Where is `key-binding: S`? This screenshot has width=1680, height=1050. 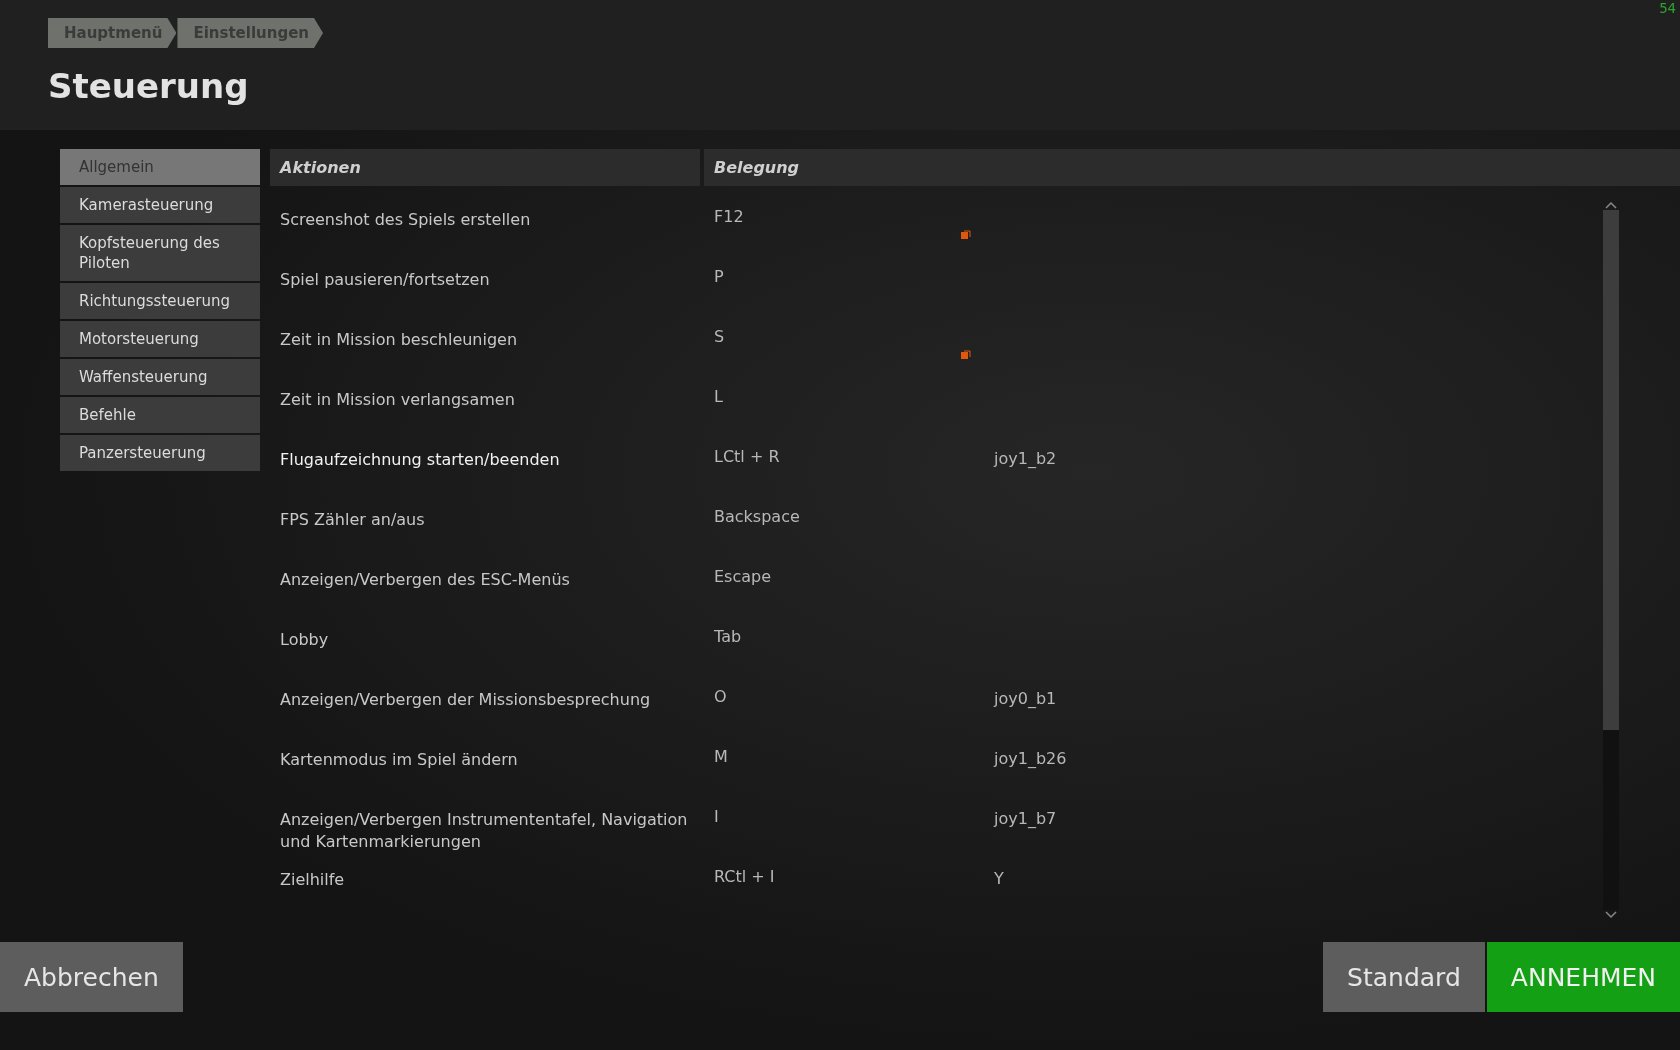 key-binding: S is located at coordinates (719, 336).